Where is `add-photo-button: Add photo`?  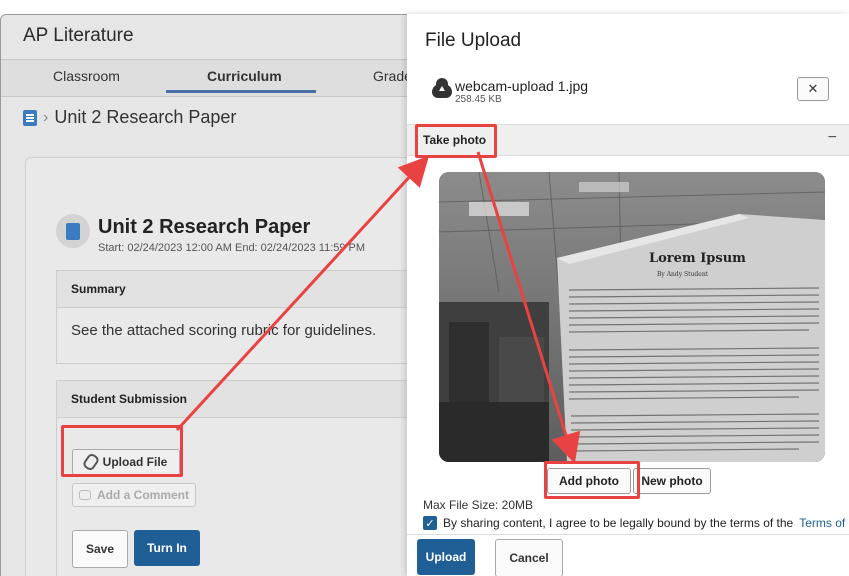 add-photo-button: Add photo is located at coordinates (589, 481).